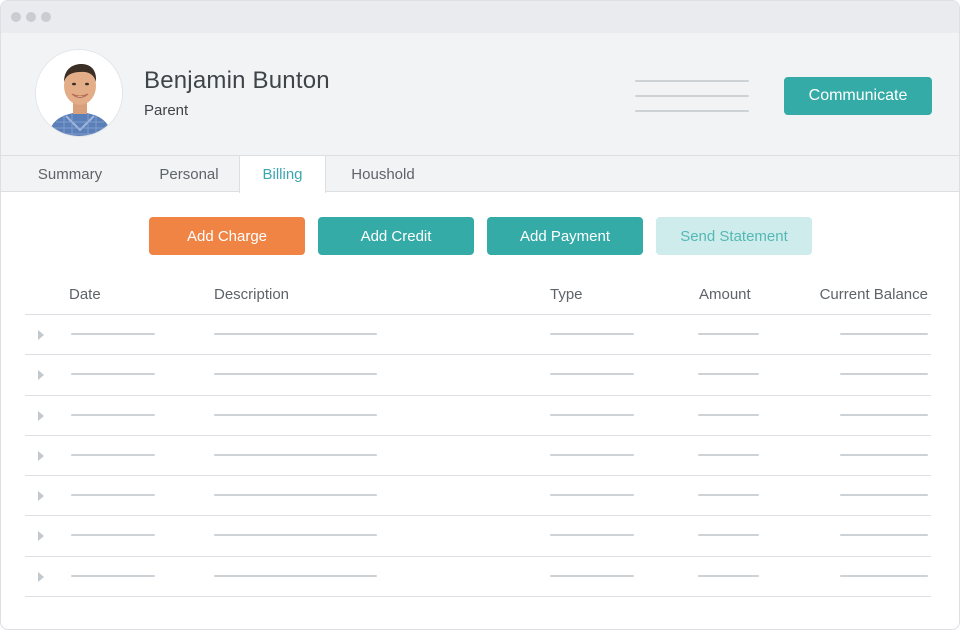  What do you see at coordinates (85, 294) in the screenshot?
I see `column-header-date: Date` at bounding box center [85, 294].